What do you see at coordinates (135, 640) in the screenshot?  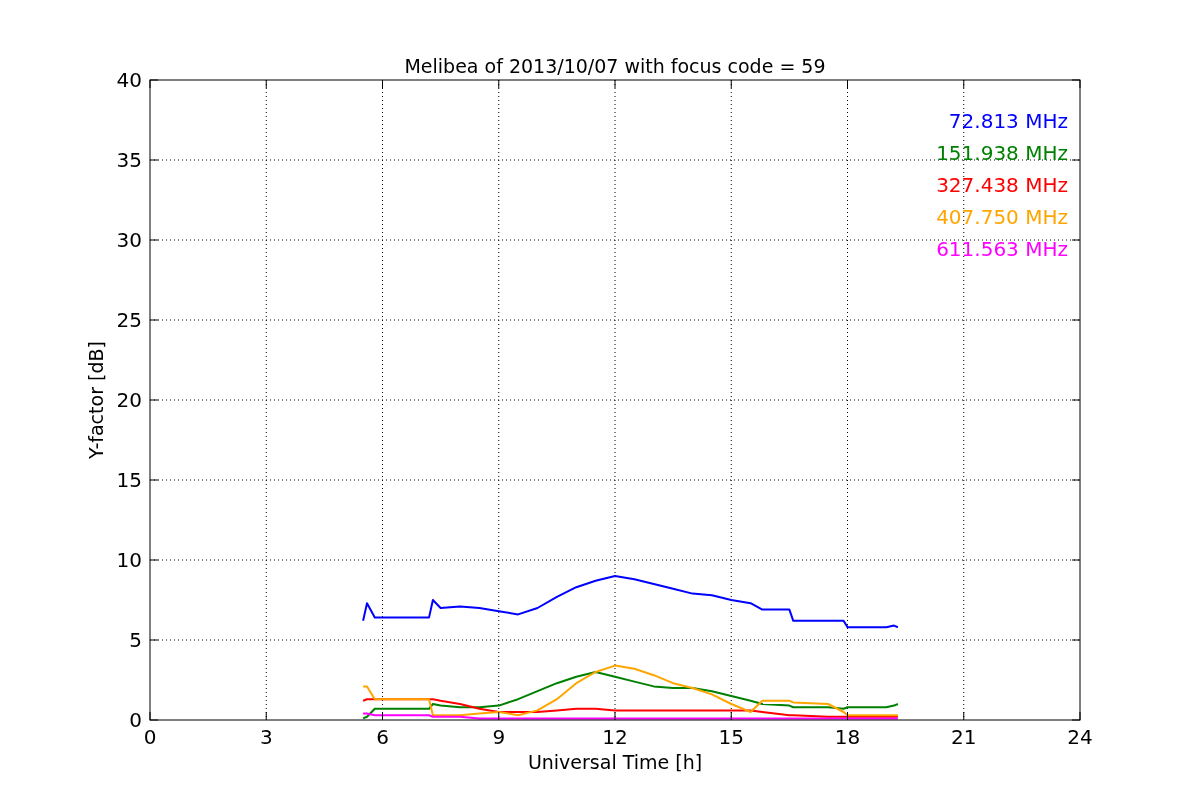 I see `y-tick-label: 5` at bounding box center [135, 640].